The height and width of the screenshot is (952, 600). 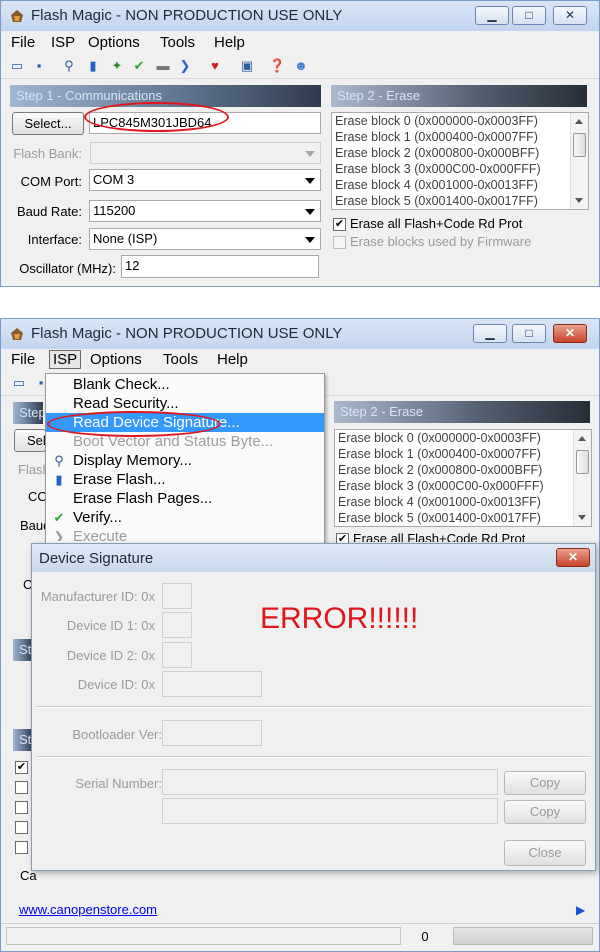 What do you see at coordinates (59, 460) in the screenshot?
I see `magnifier-icon: ⚲` at bounding box center [59, 460].